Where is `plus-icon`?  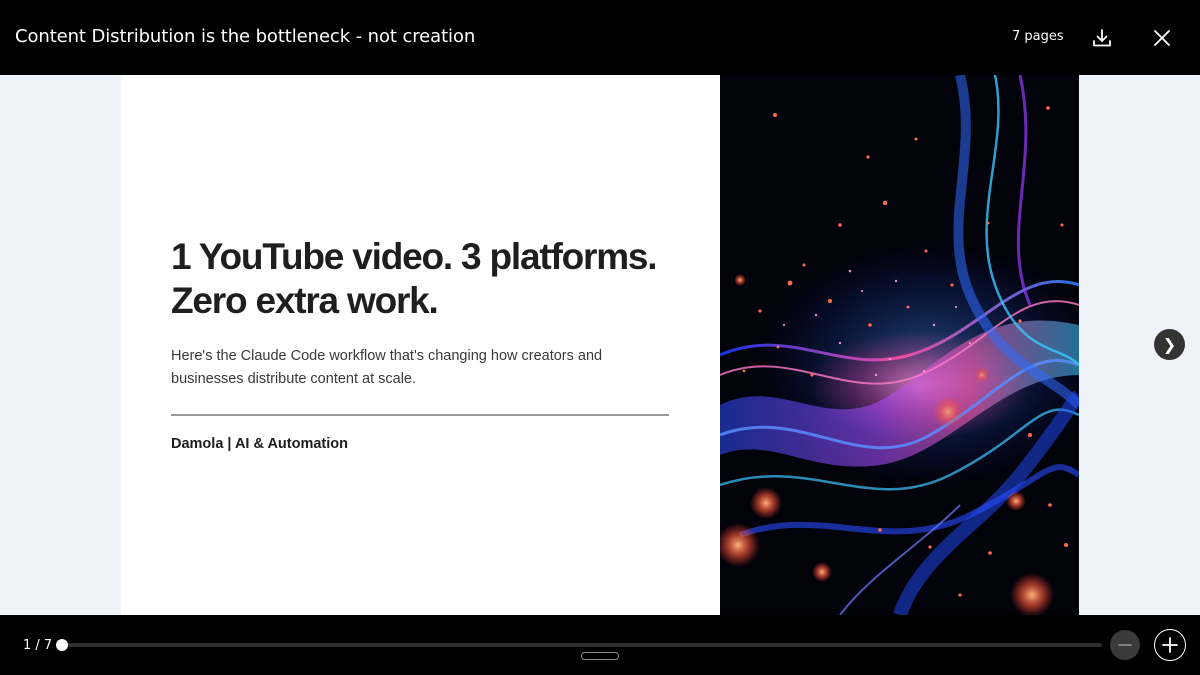
plus-icon is located at coordinates (1170, 645).